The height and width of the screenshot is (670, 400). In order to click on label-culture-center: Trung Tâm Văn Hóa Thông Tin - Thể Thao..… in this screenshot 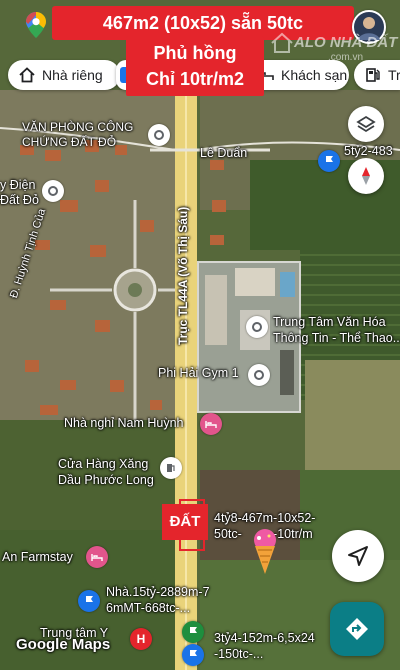, I will do `click(336, 330)`.